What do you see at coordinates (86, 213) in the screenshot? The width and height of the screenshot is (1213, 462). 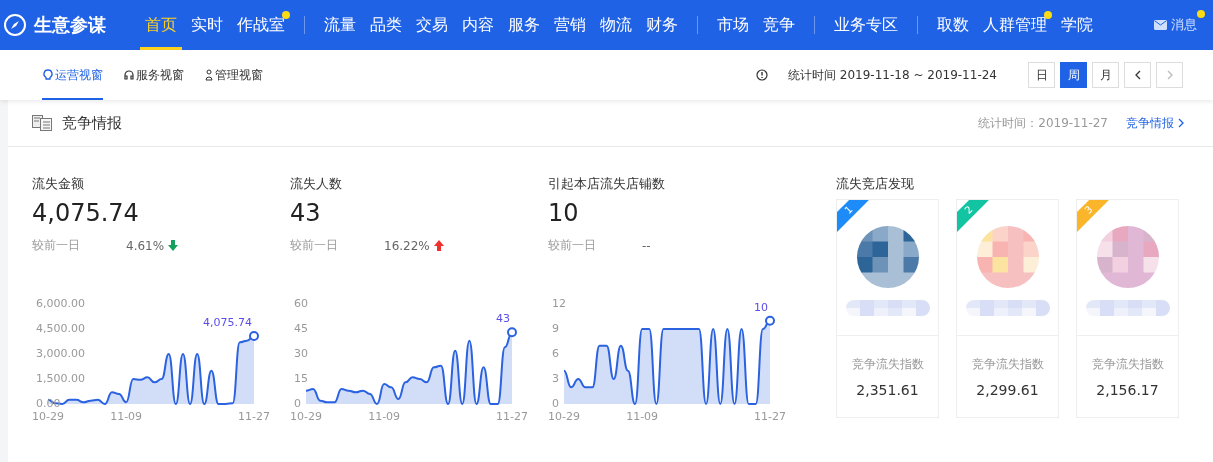 I see `metric-value: 4,075.74` at bounding box center [86, 213].